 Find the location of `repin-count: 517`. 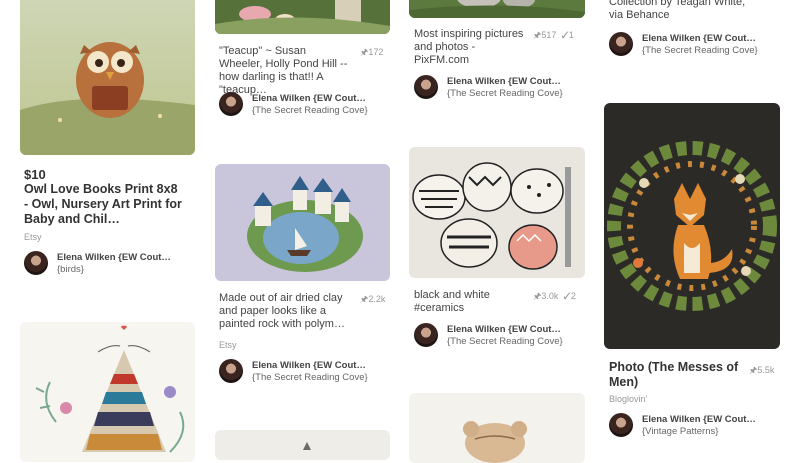

repin-count: 517 is located at coordinates (549, 35).